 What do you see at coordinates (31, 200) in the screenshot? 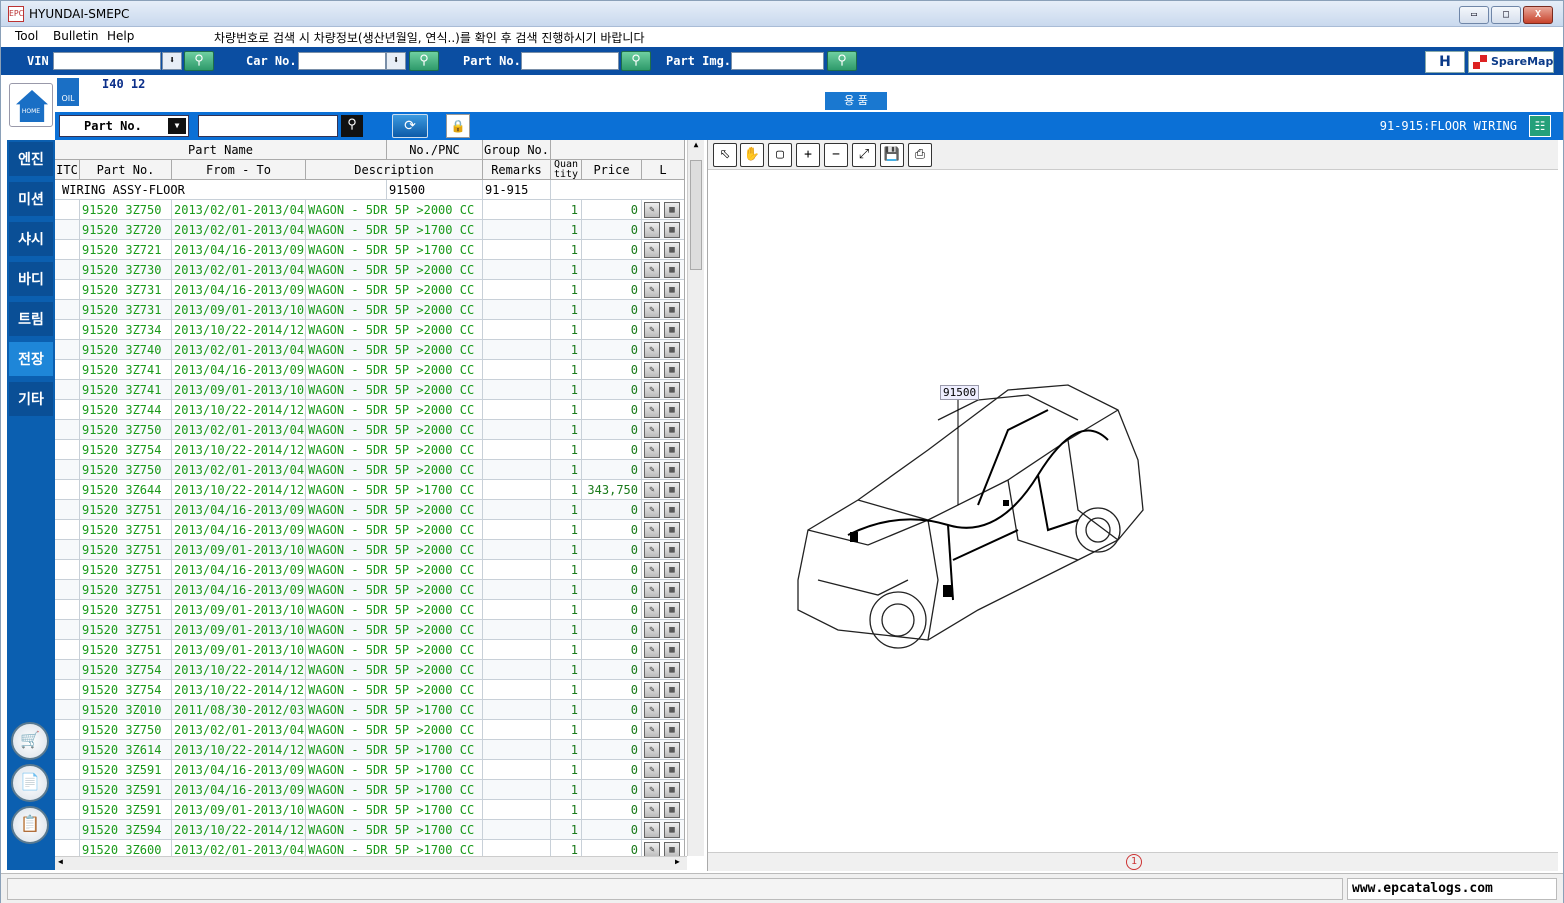
I see `nav-tab-1: 미션` at bounding box center [31, 200].